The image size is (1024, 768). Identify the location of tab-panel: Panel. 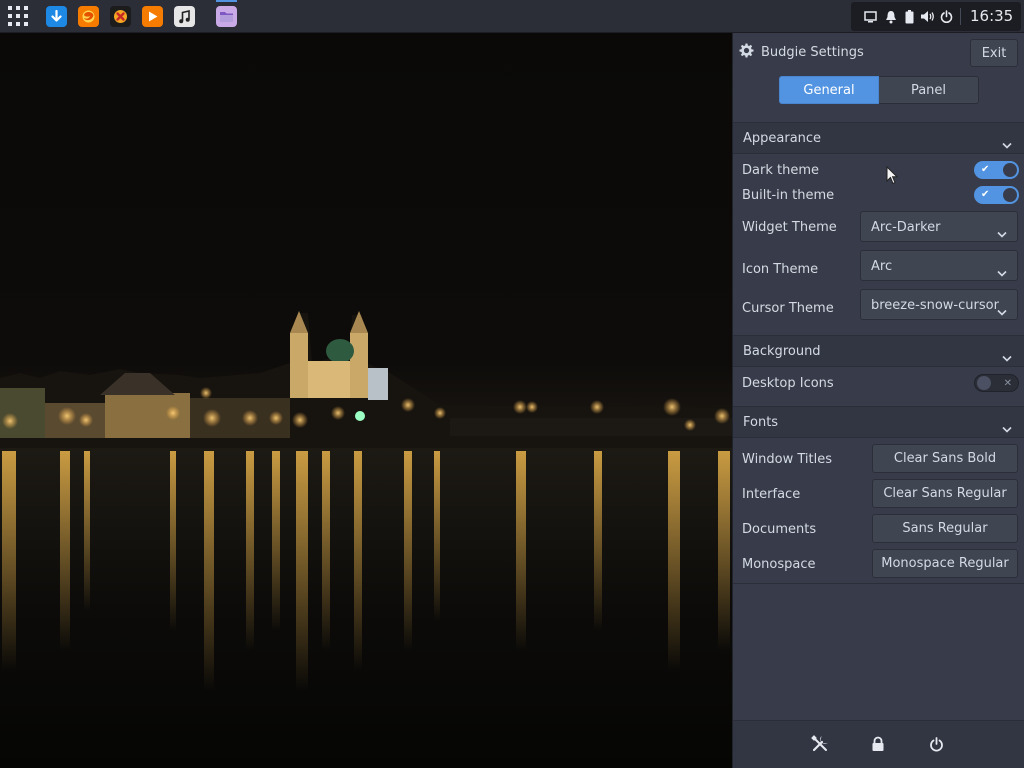
(929, 90).